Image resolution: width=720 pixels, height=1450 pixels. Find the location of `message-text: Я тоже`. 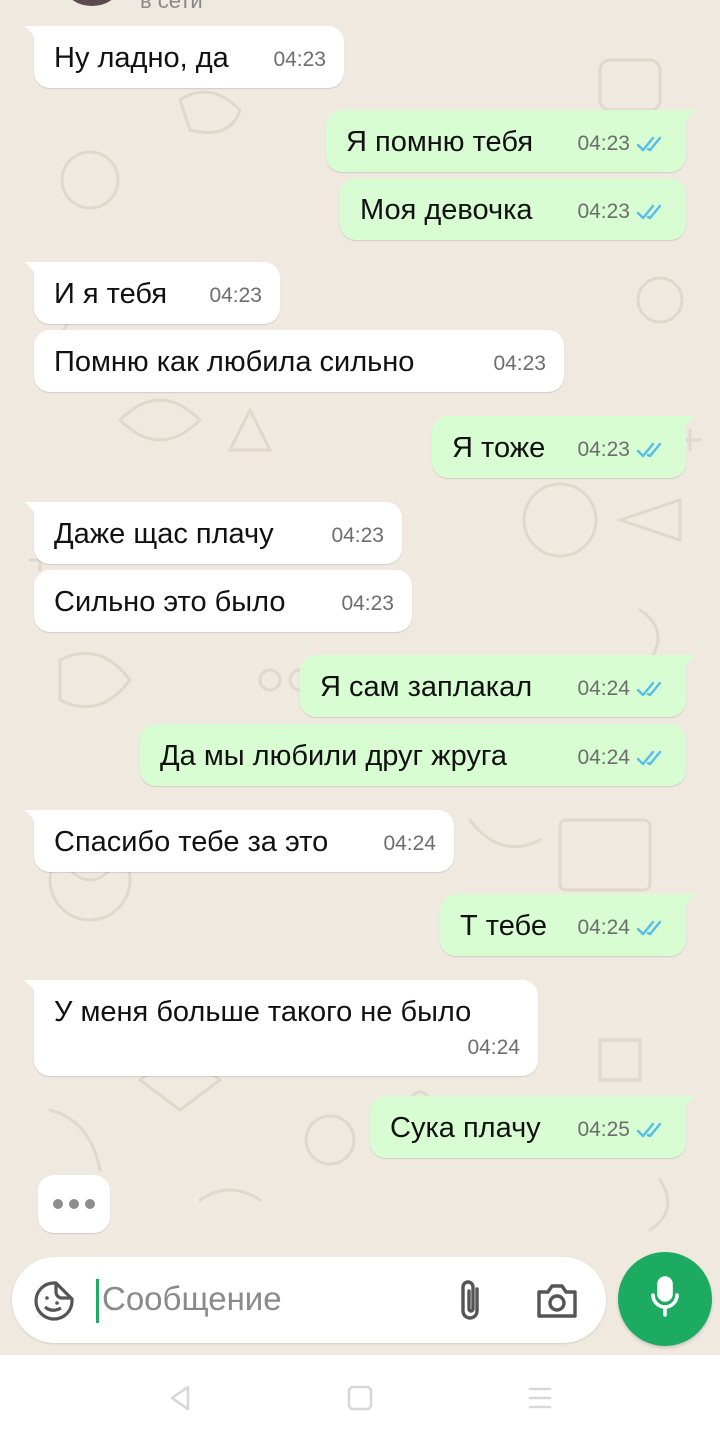

message-text: Я тоже is located at coordinates (499, 448).